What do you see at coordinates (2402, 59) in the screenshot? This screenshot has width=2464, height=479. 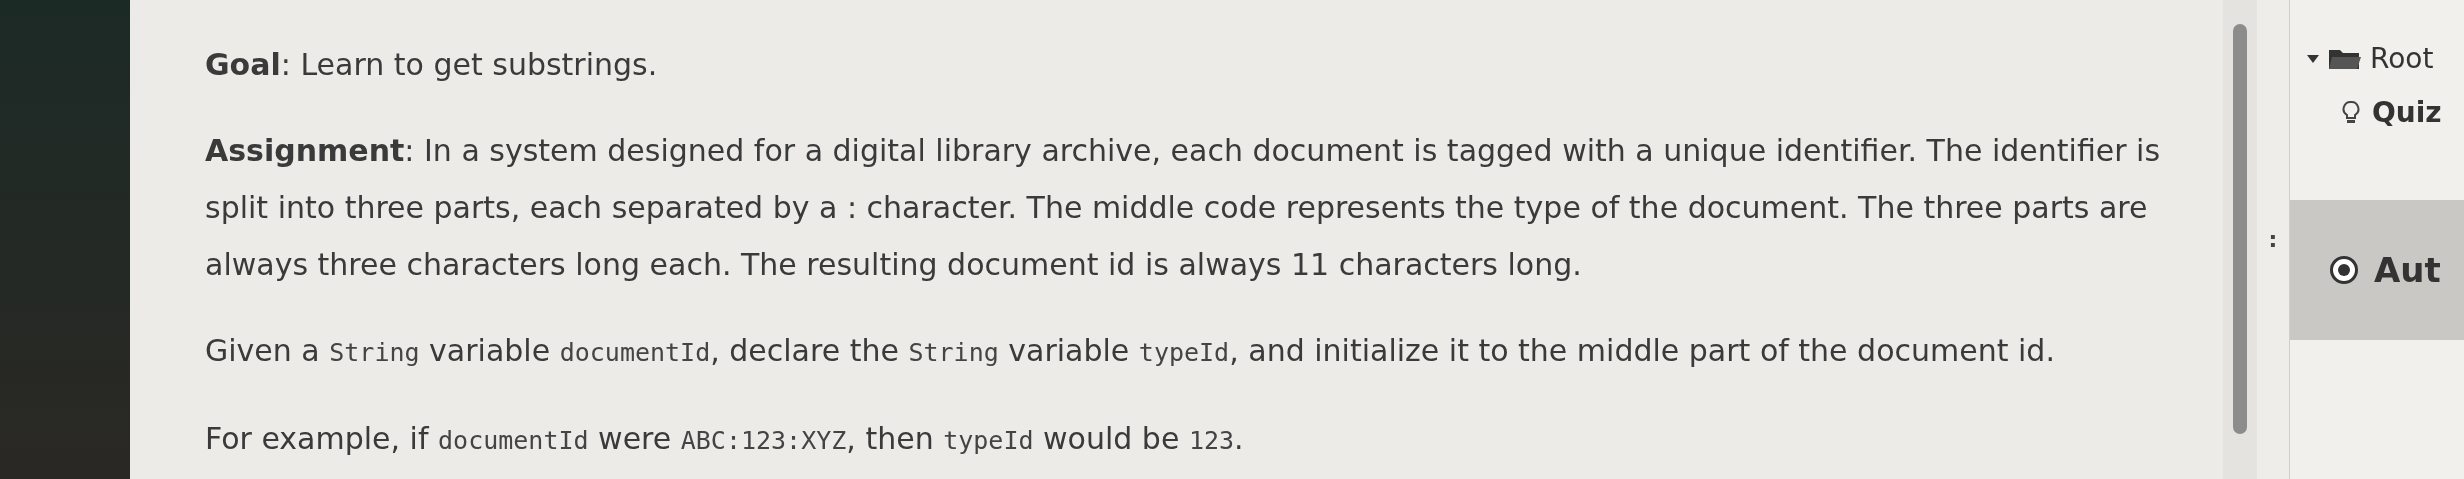 I see `tree-item: Root` at bounding box center [2402, 59].